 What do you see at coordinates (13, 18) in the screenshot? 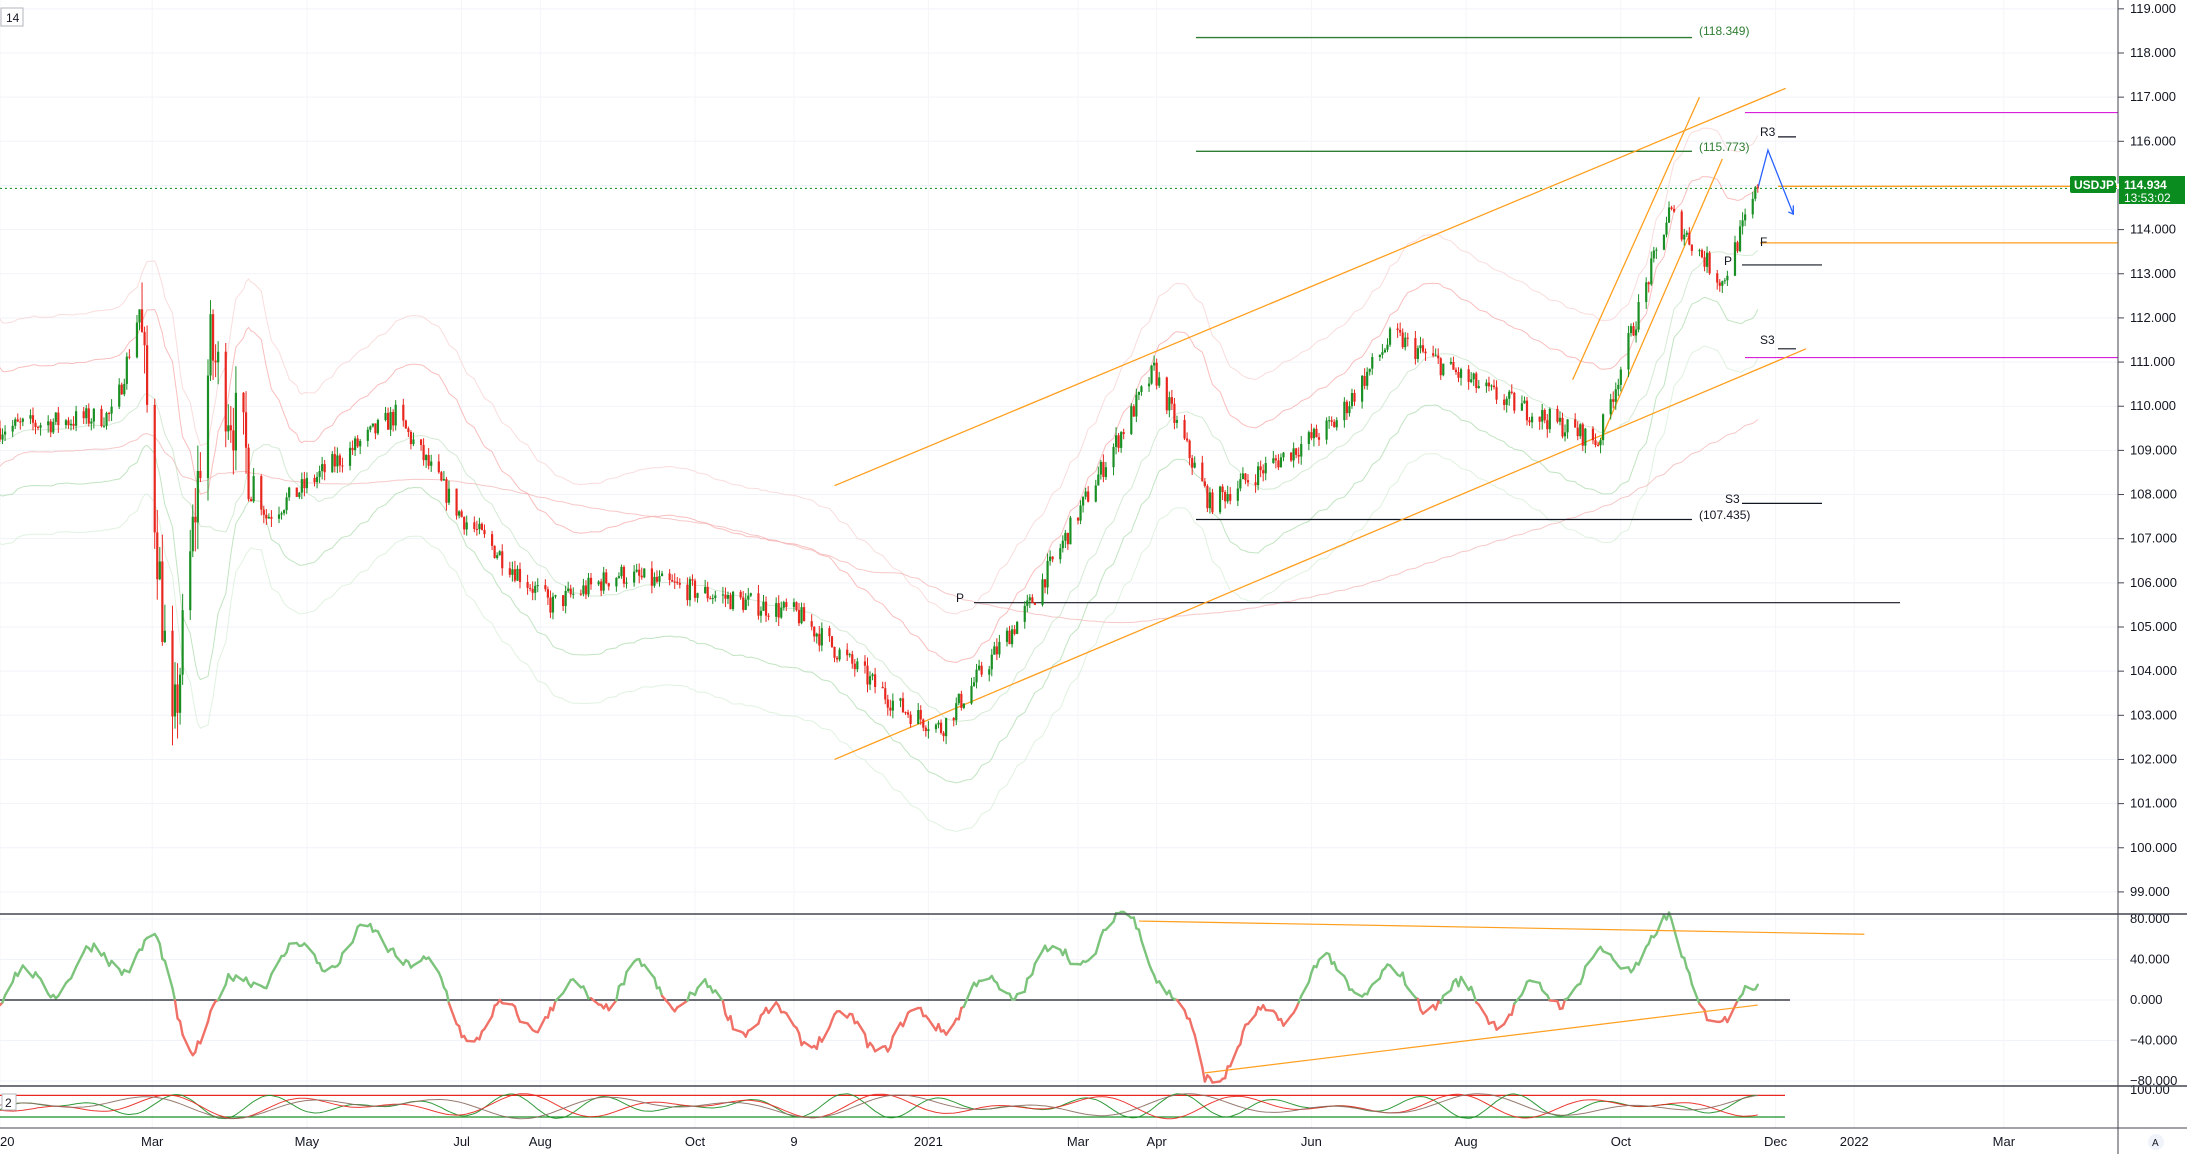
I see `interval-badge-label: 14` at bounding box center [13, 18].